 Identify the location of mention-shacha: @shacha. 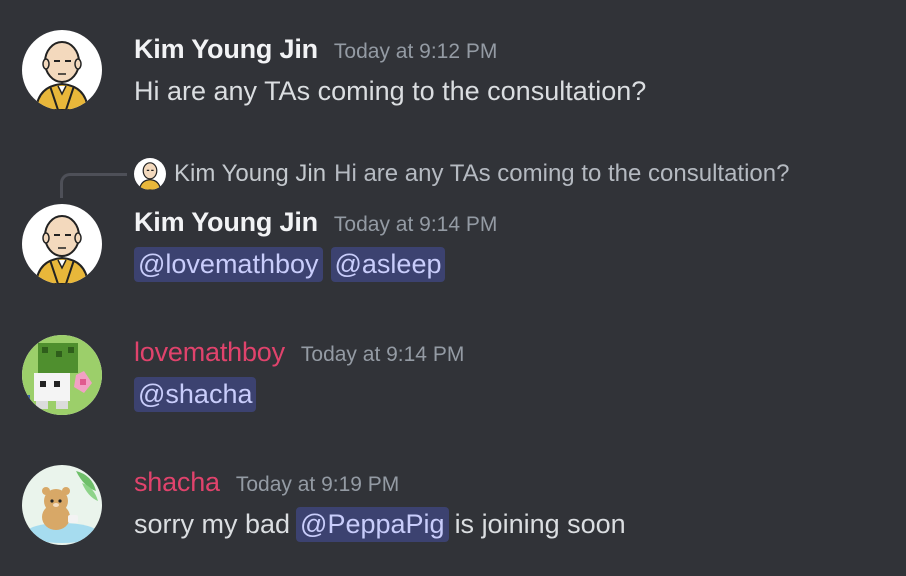
(195, 394).